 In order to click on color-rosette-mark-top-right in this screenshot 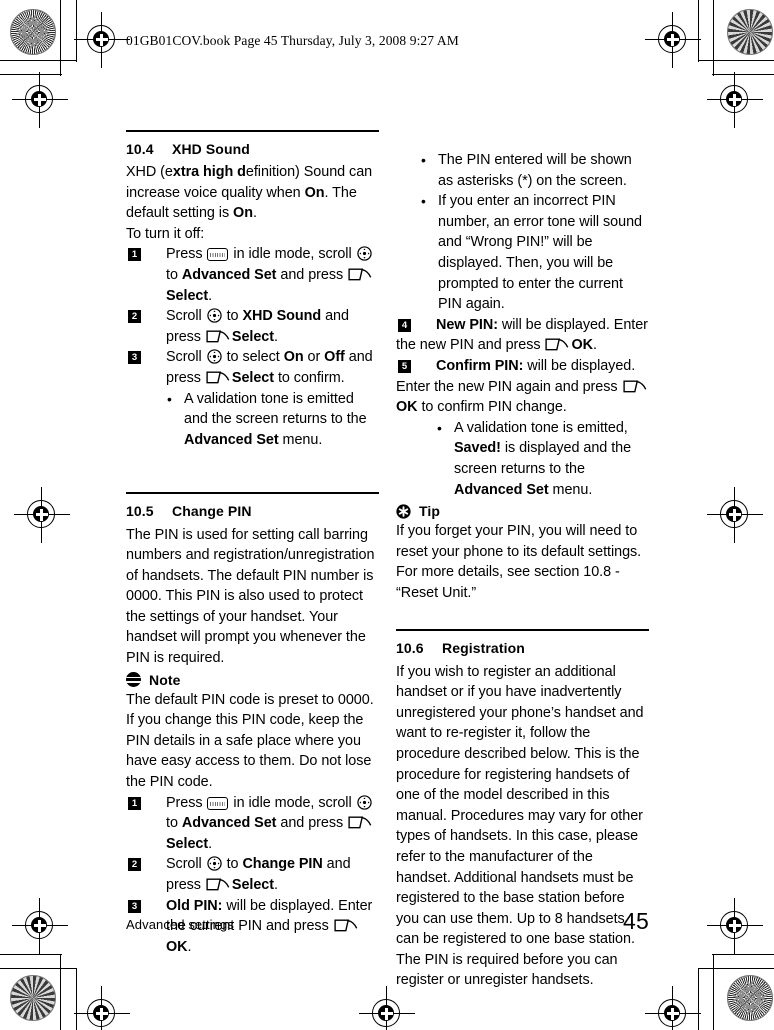, I will do `click(750, 32)`.